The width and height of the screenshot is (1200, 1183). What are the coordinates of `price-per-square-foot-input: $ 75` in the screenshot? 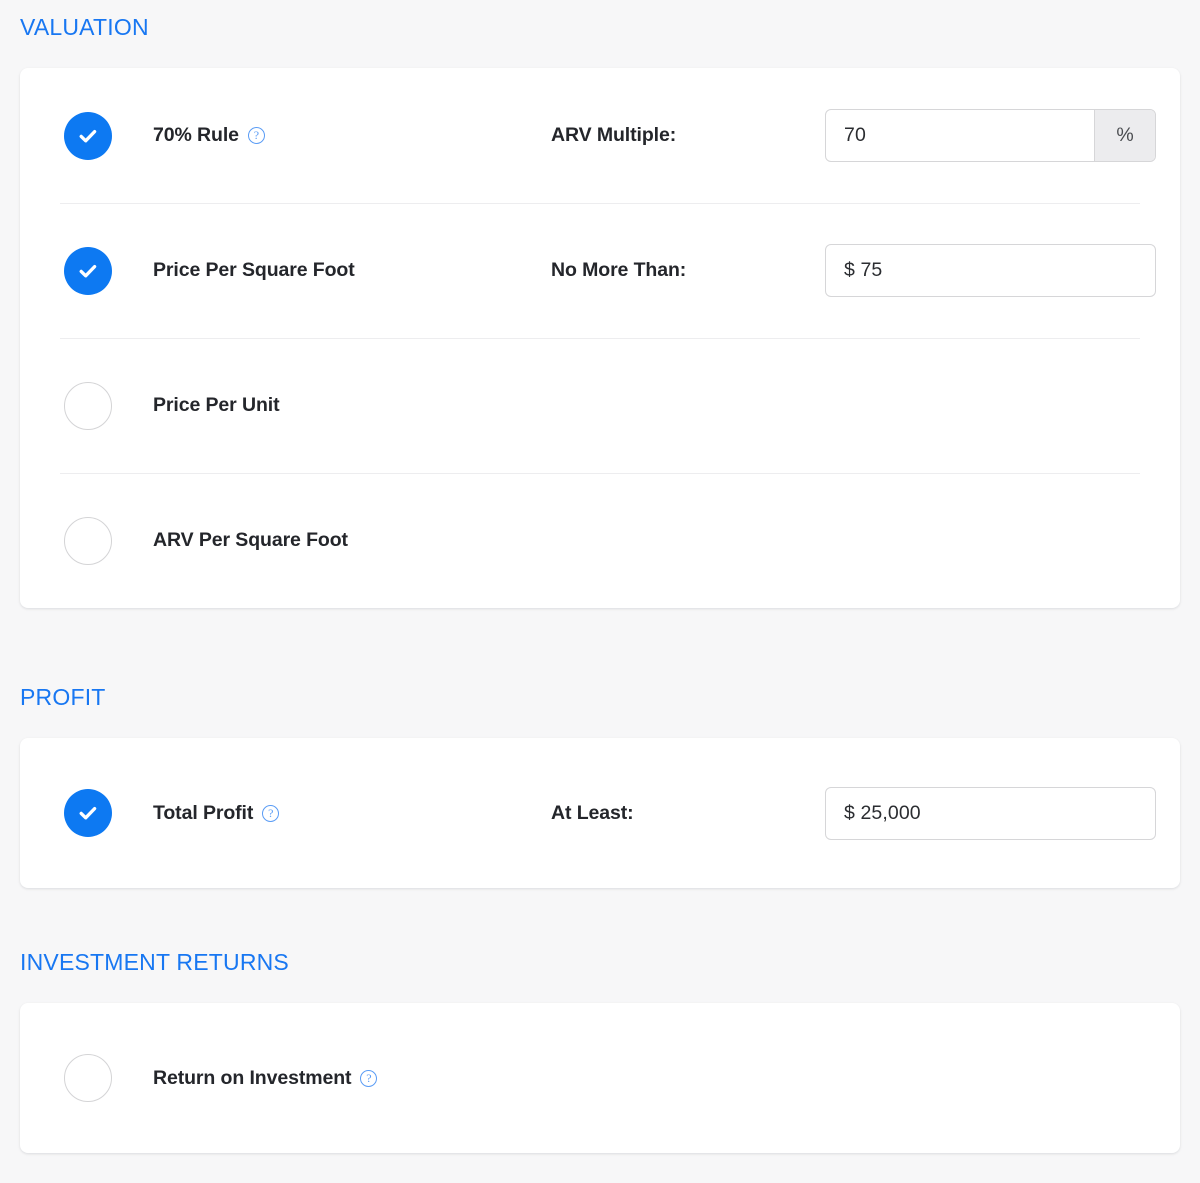 It's located at (990, 270).